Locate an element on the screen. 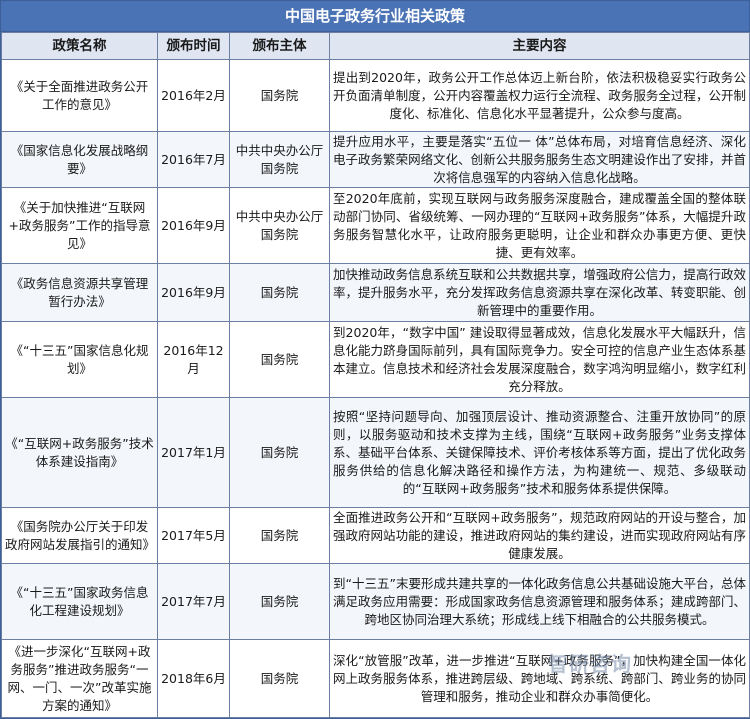 This screenshot has width=750, height=719. header-main-content: 主要内容 is located at coordinates (539, 46).